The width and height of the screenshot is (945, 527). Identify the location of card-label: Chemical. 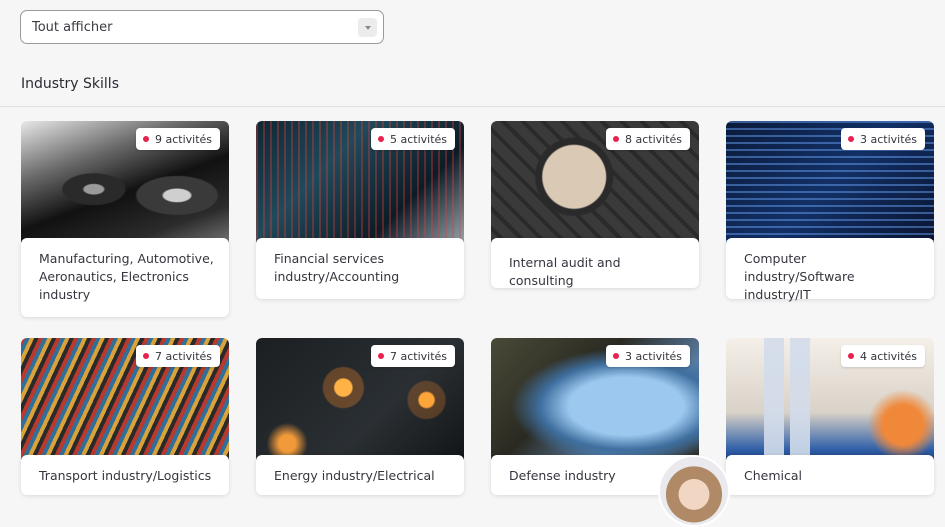
(830, 475).